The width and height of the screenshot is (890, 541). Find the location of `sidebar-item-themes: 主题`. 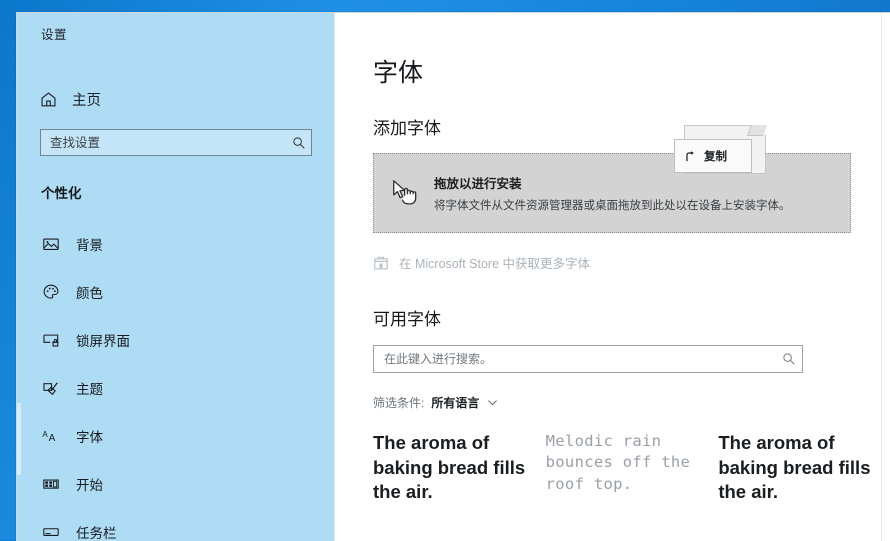

sidebar-item-themes: 主题 is located at coordinates (175, 388).